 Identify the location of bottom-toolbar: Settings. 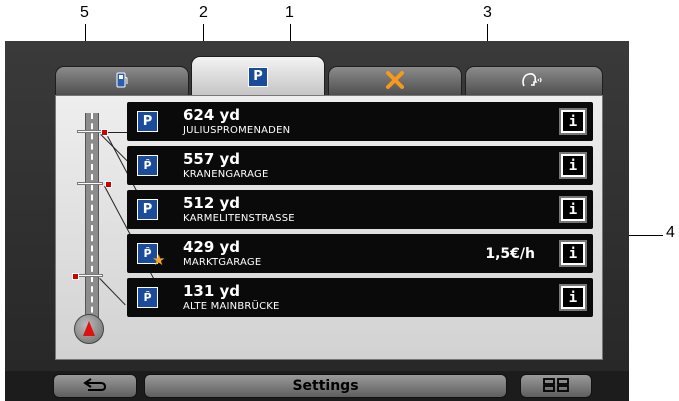
(317, 386).